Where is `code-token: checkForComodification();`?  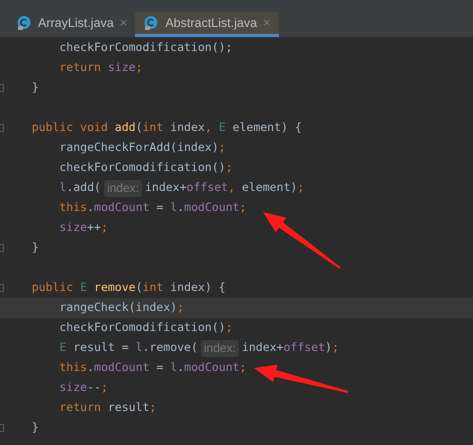 code-token: checkForComodification(); is located at coordinates (145, 47).